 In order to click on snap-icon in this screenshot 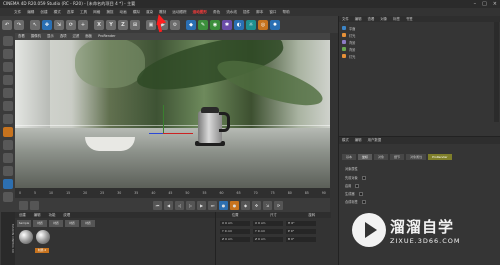, I will do `click(7, 158)`.